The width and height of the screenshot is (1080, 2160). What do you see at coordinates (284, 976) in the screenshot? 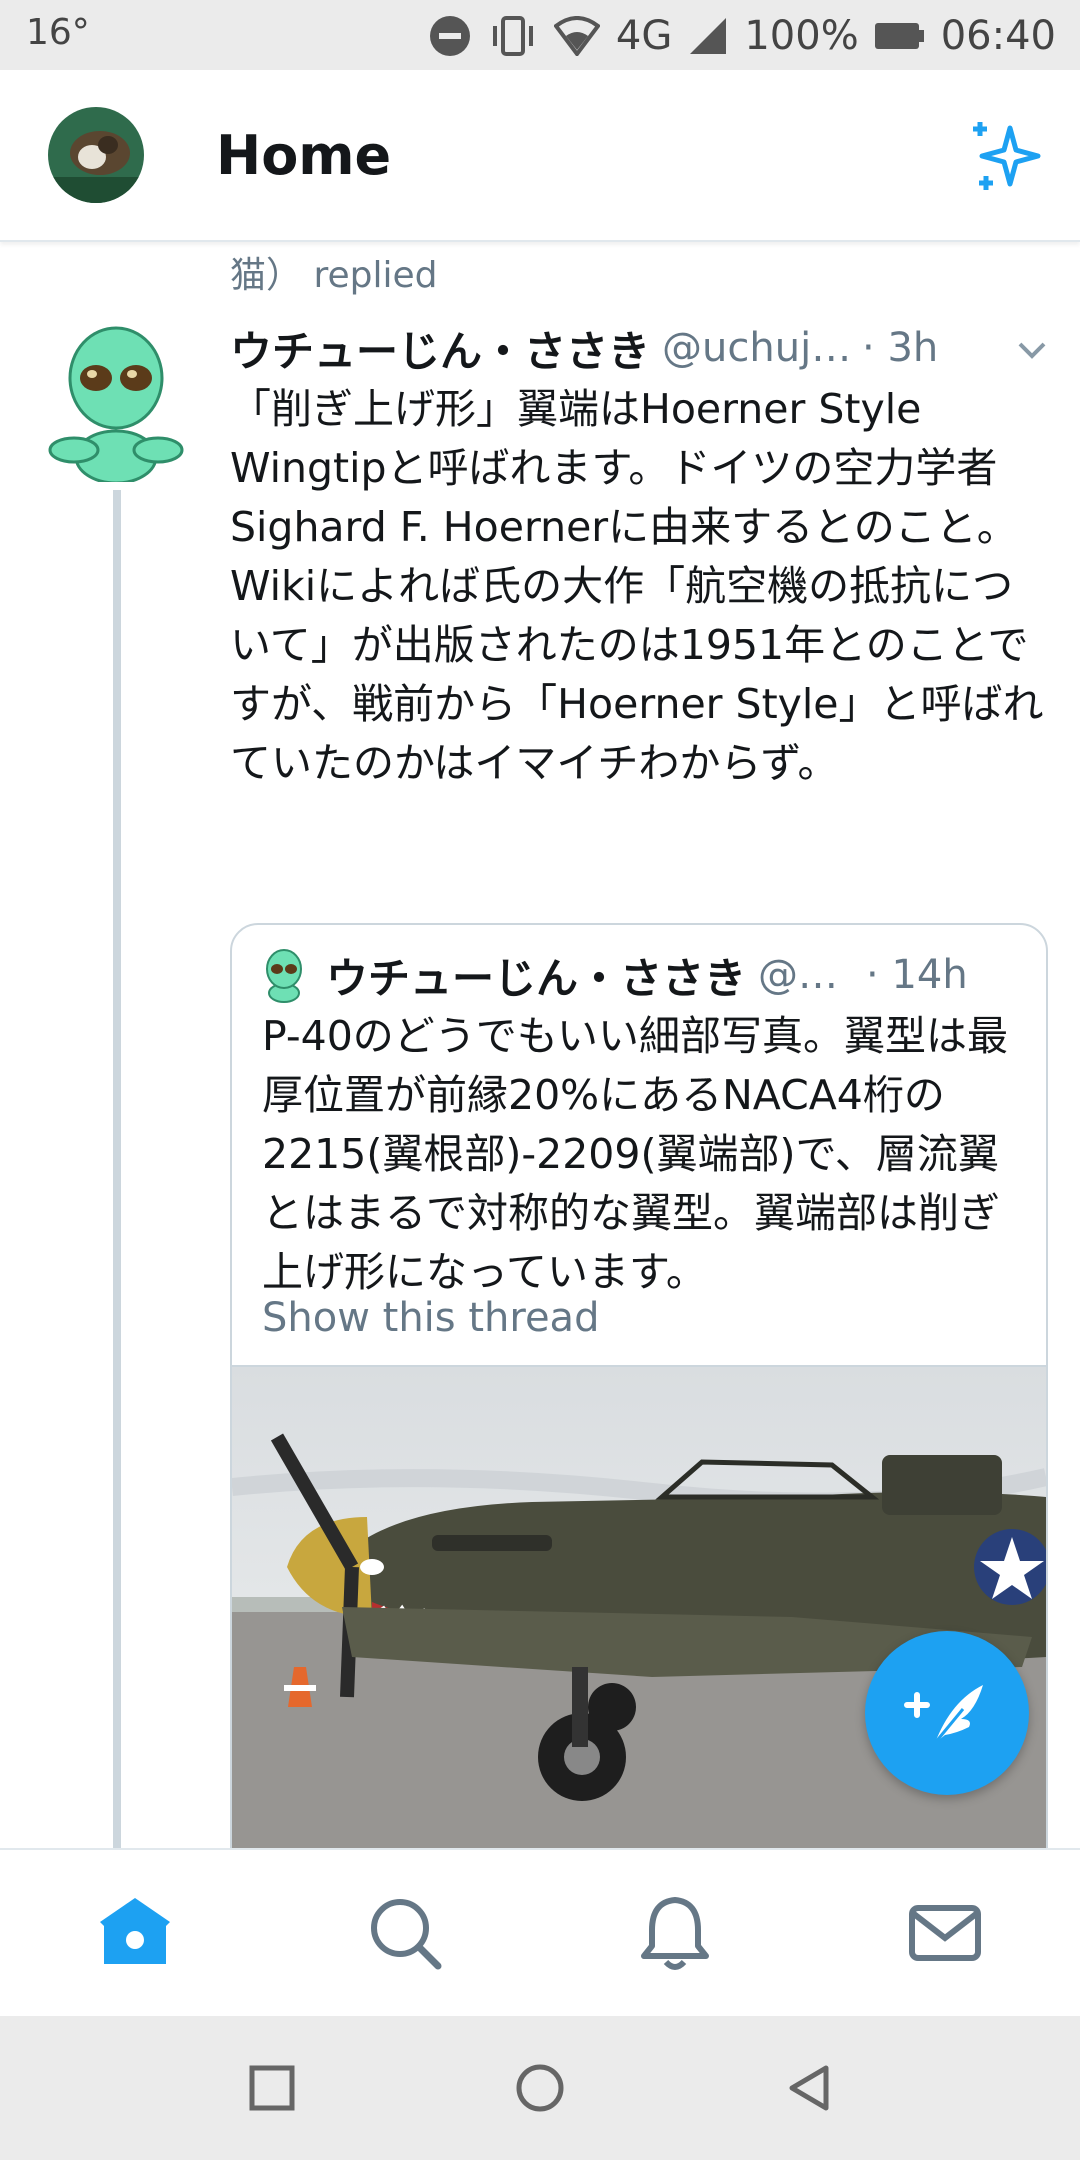
I see `quoted-author-avatar` at bounding box center [284, 976].